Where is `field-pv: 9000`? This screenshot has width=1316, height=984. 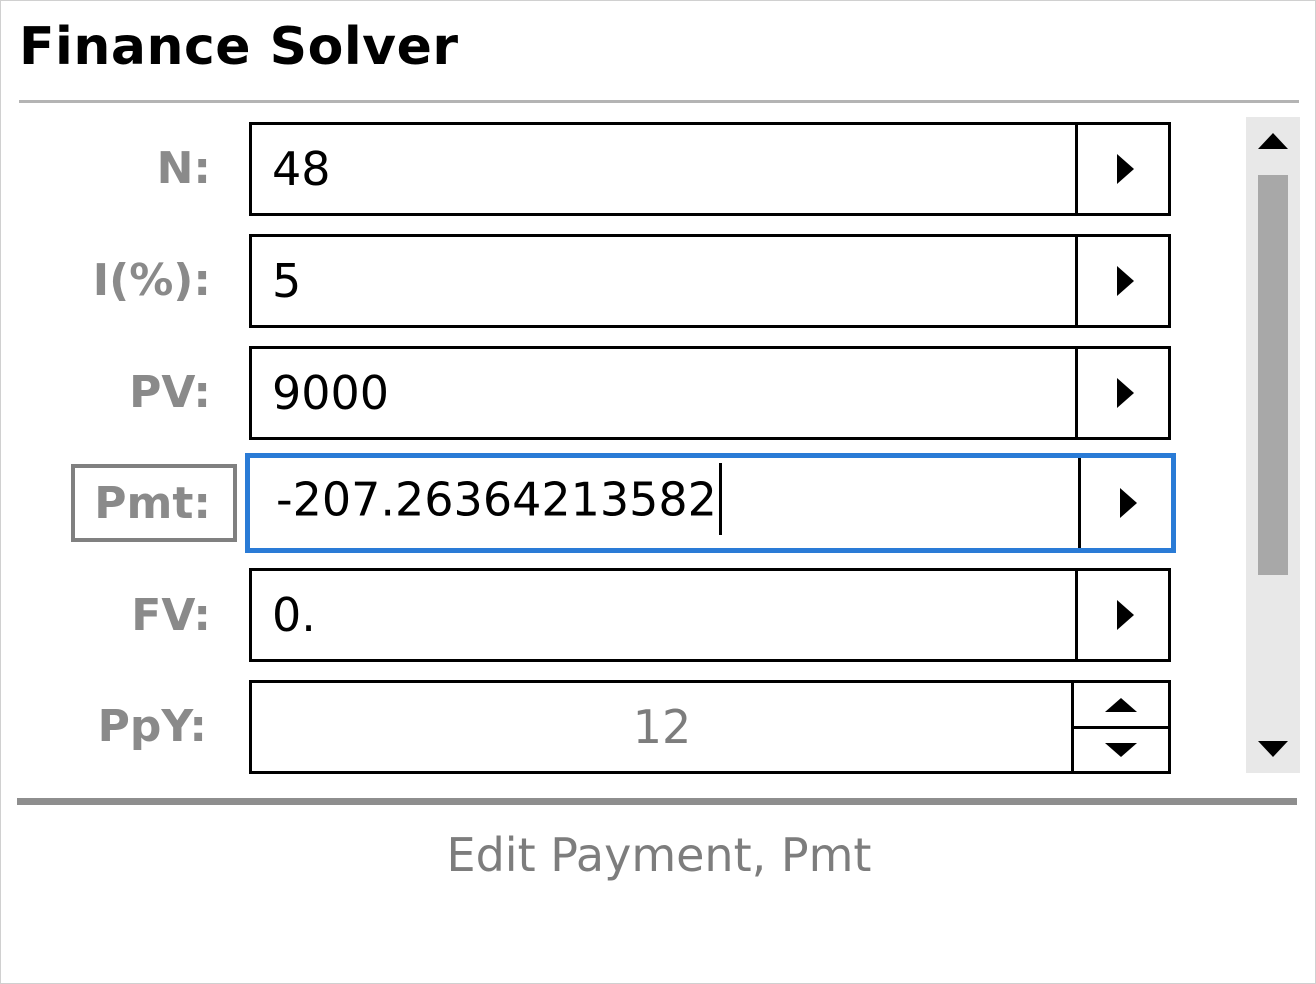
field-pv: 9000 is located at coordinates (710, 393).